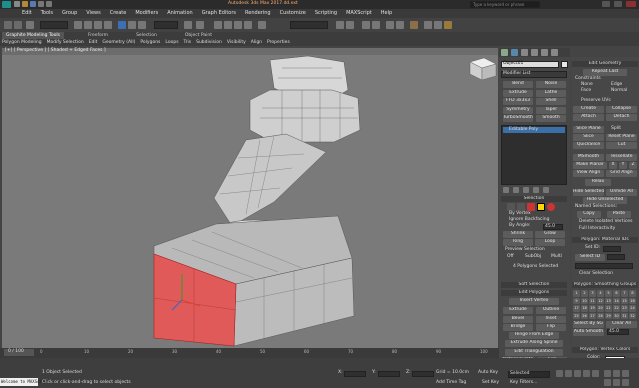 The image size is (639, 388). What do you see at coordinates (518, 118) in the screenshot?
I see `modifier-button-turbosmooth: TurboSmooth` at bounding box center [518, 118].